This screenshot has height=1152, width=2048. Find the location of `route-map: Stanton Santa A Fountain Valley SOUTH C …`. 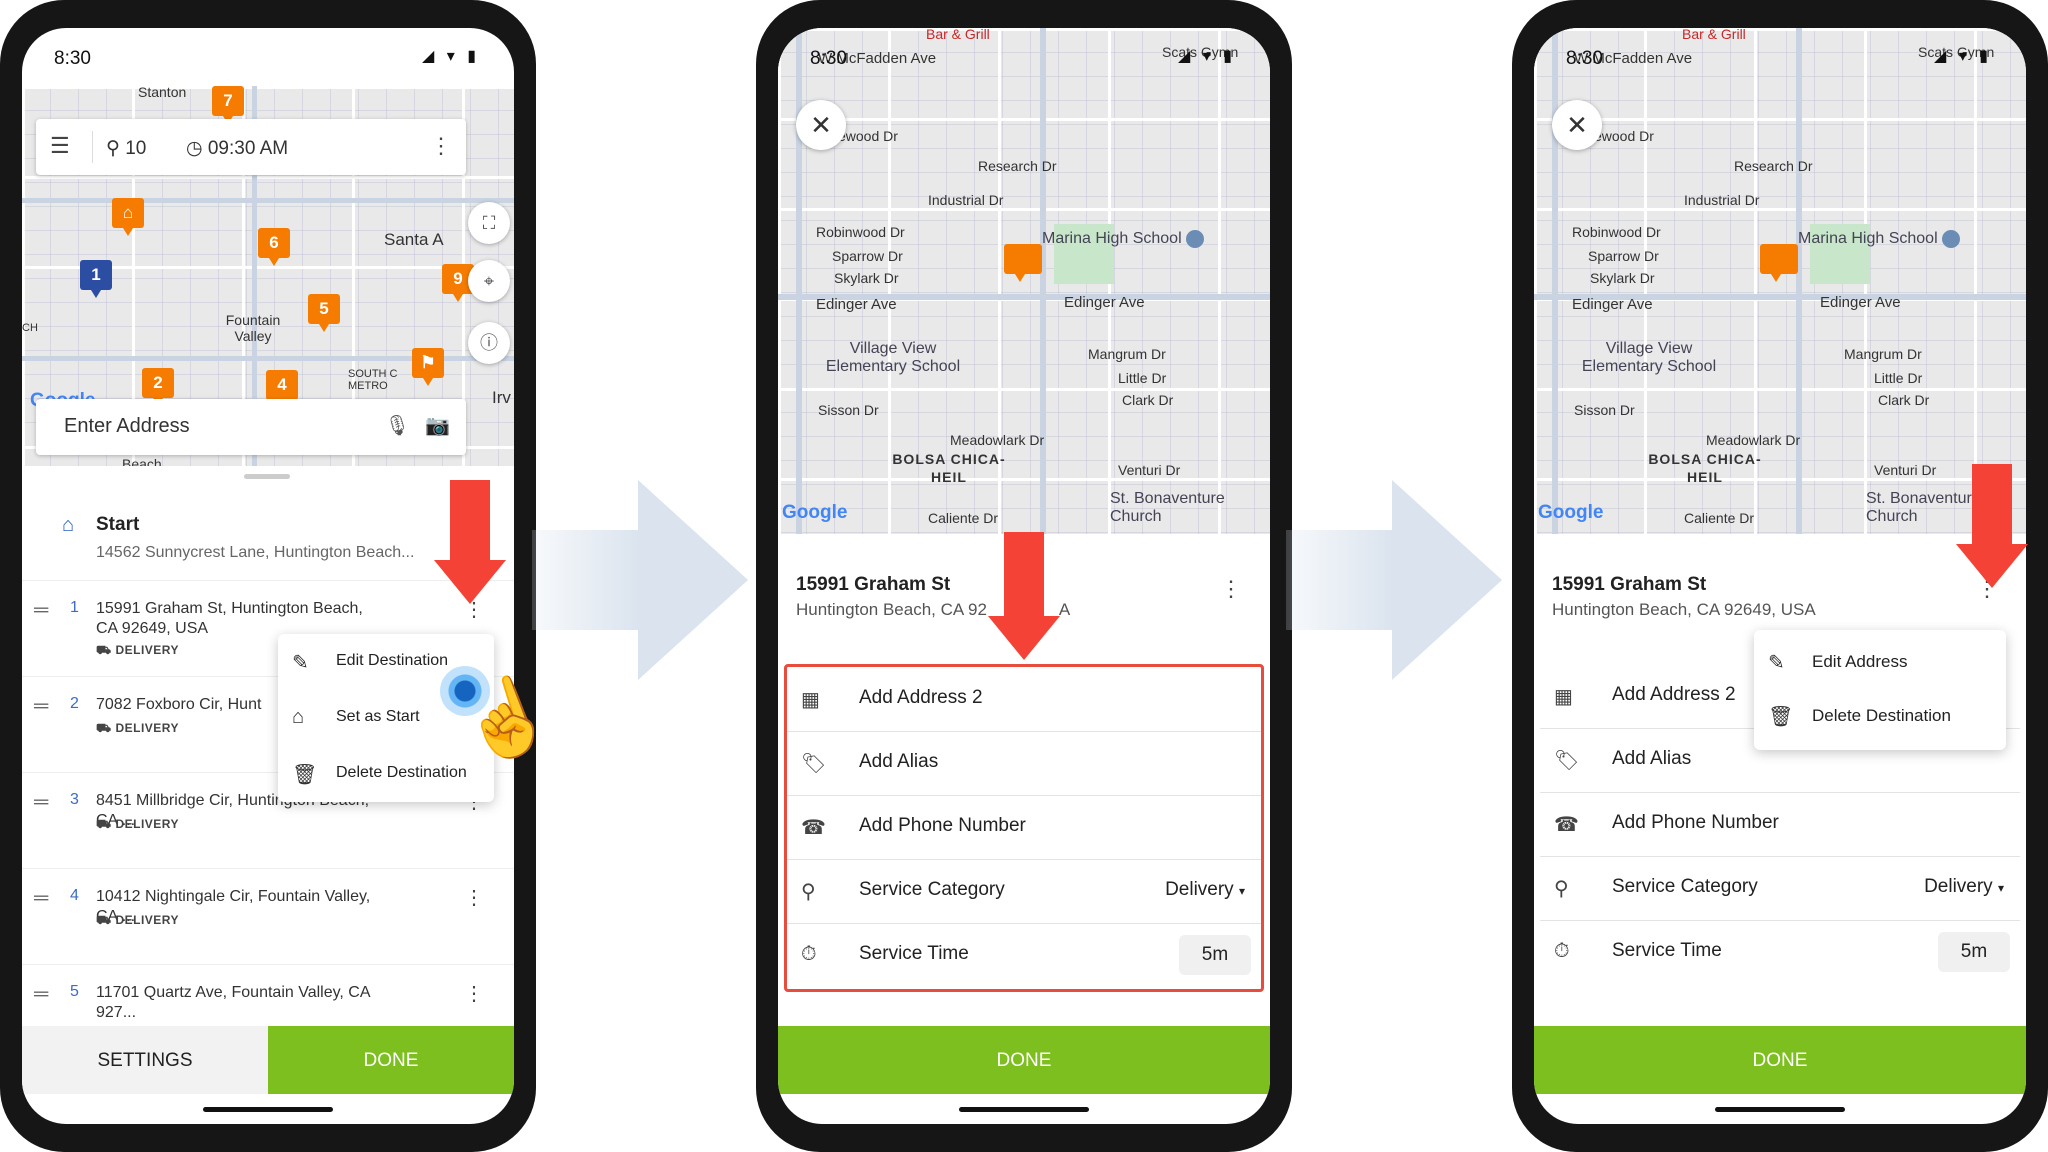

route-map: Stanton Santa A Fountain Valley SOUTH C … is located at coordinates (268, 276).